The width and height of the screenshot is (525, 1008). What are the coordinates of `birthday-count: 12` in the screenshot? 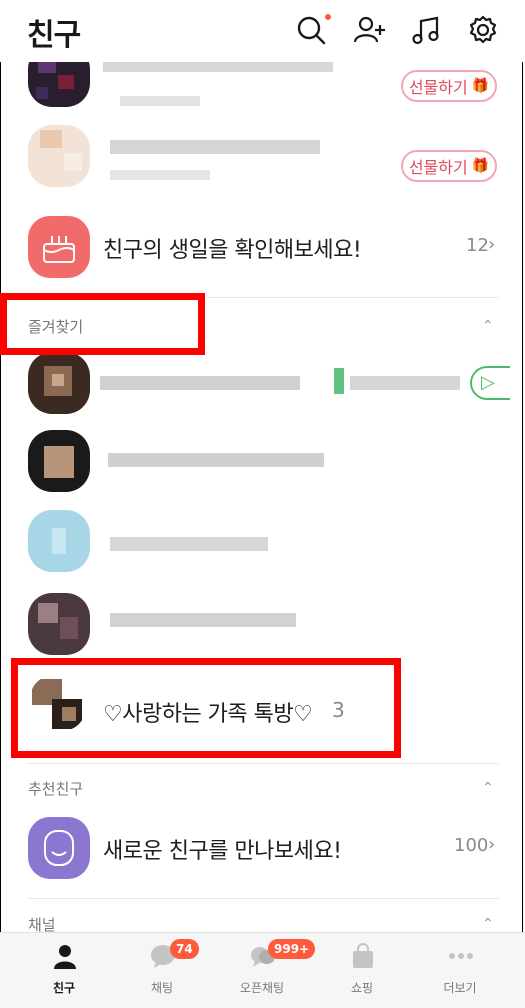 It's located at (477, 245).